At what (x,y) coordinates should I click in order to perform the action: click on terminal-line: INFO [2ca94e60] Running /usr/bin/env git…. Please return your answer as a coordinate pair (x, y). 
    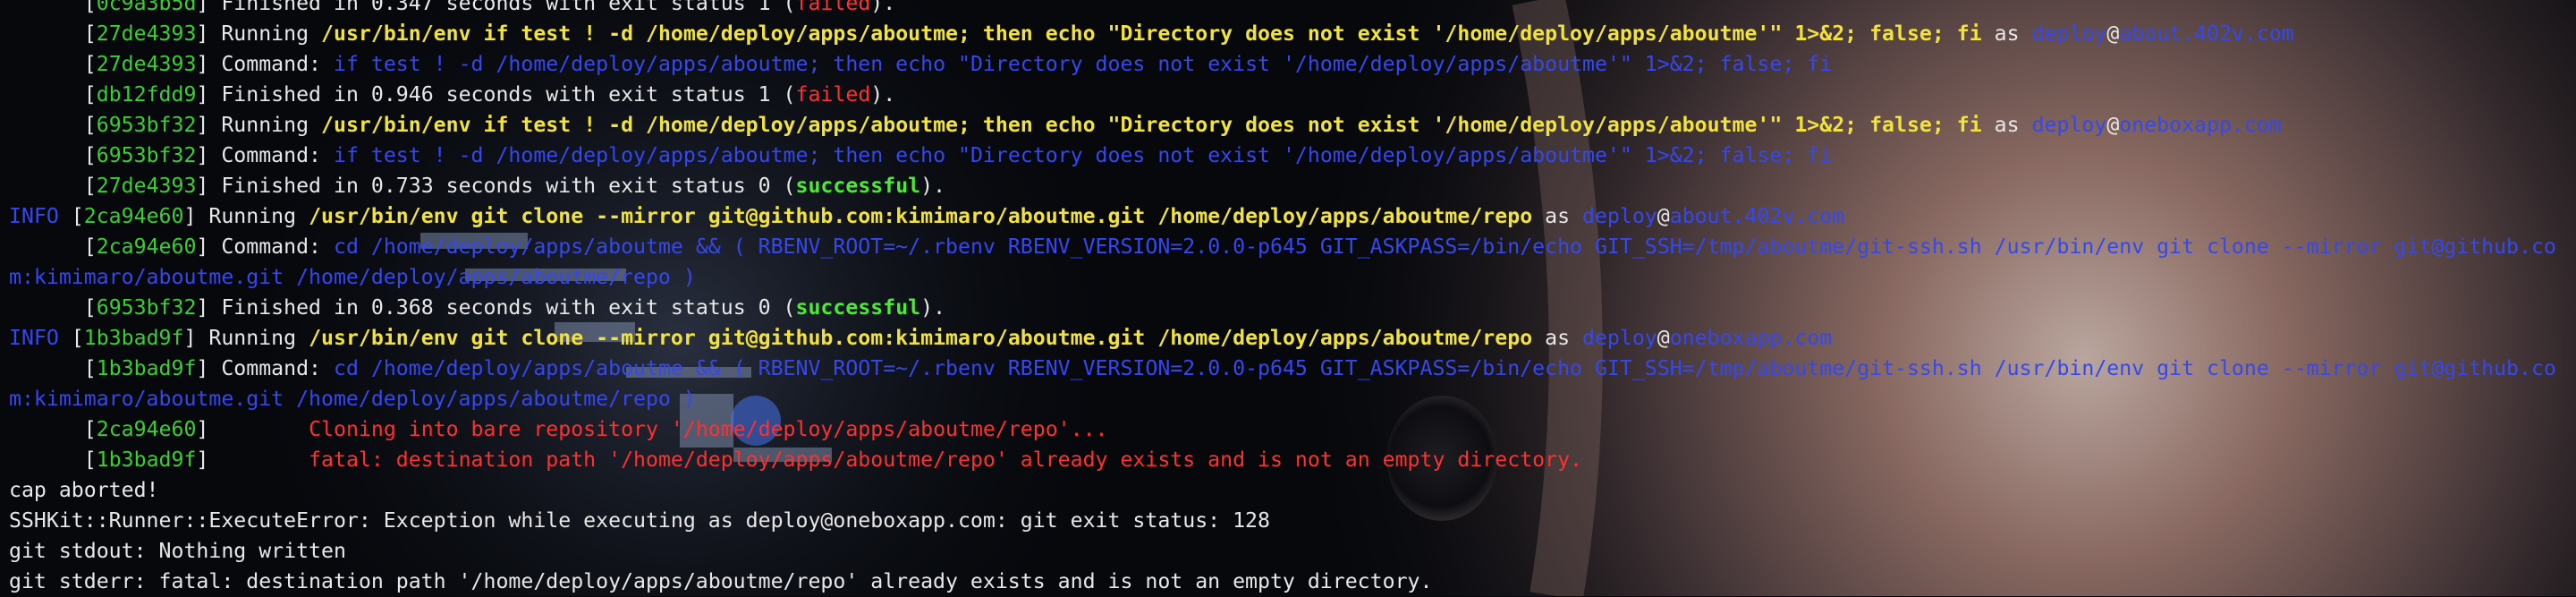
    Looking at the image, I should click on (1292, 216).